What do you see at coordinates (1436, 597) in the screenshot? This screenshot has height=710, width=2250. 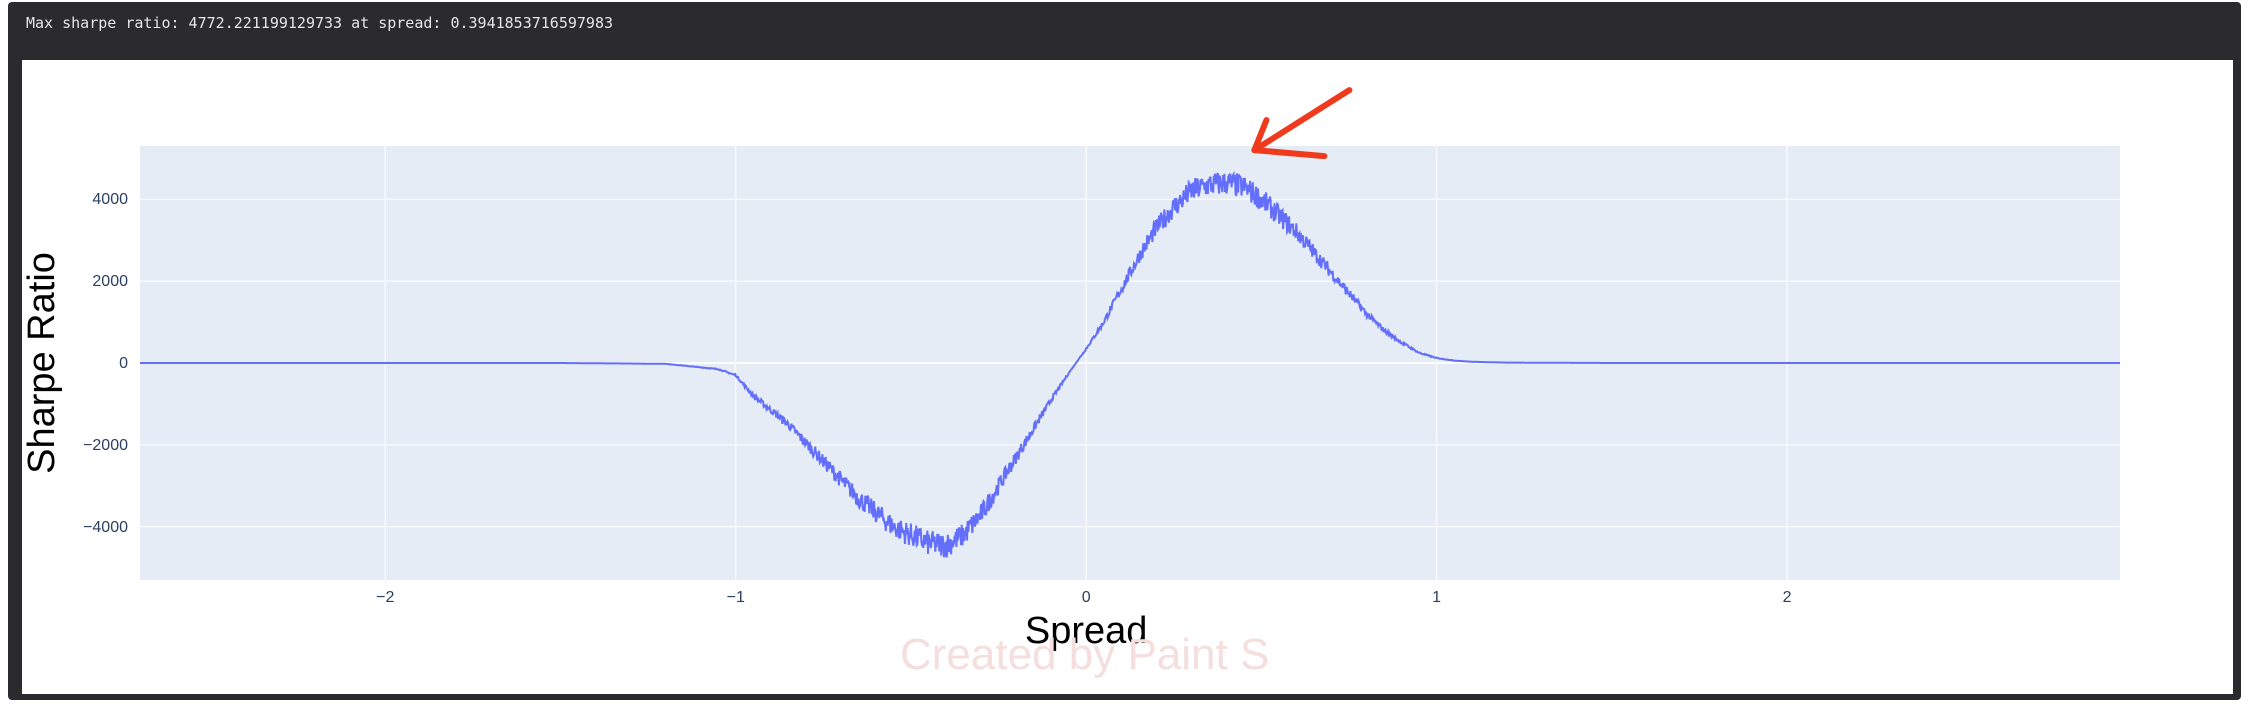 I see `x-tick-label: 1` at bounding box center [1436, 597].